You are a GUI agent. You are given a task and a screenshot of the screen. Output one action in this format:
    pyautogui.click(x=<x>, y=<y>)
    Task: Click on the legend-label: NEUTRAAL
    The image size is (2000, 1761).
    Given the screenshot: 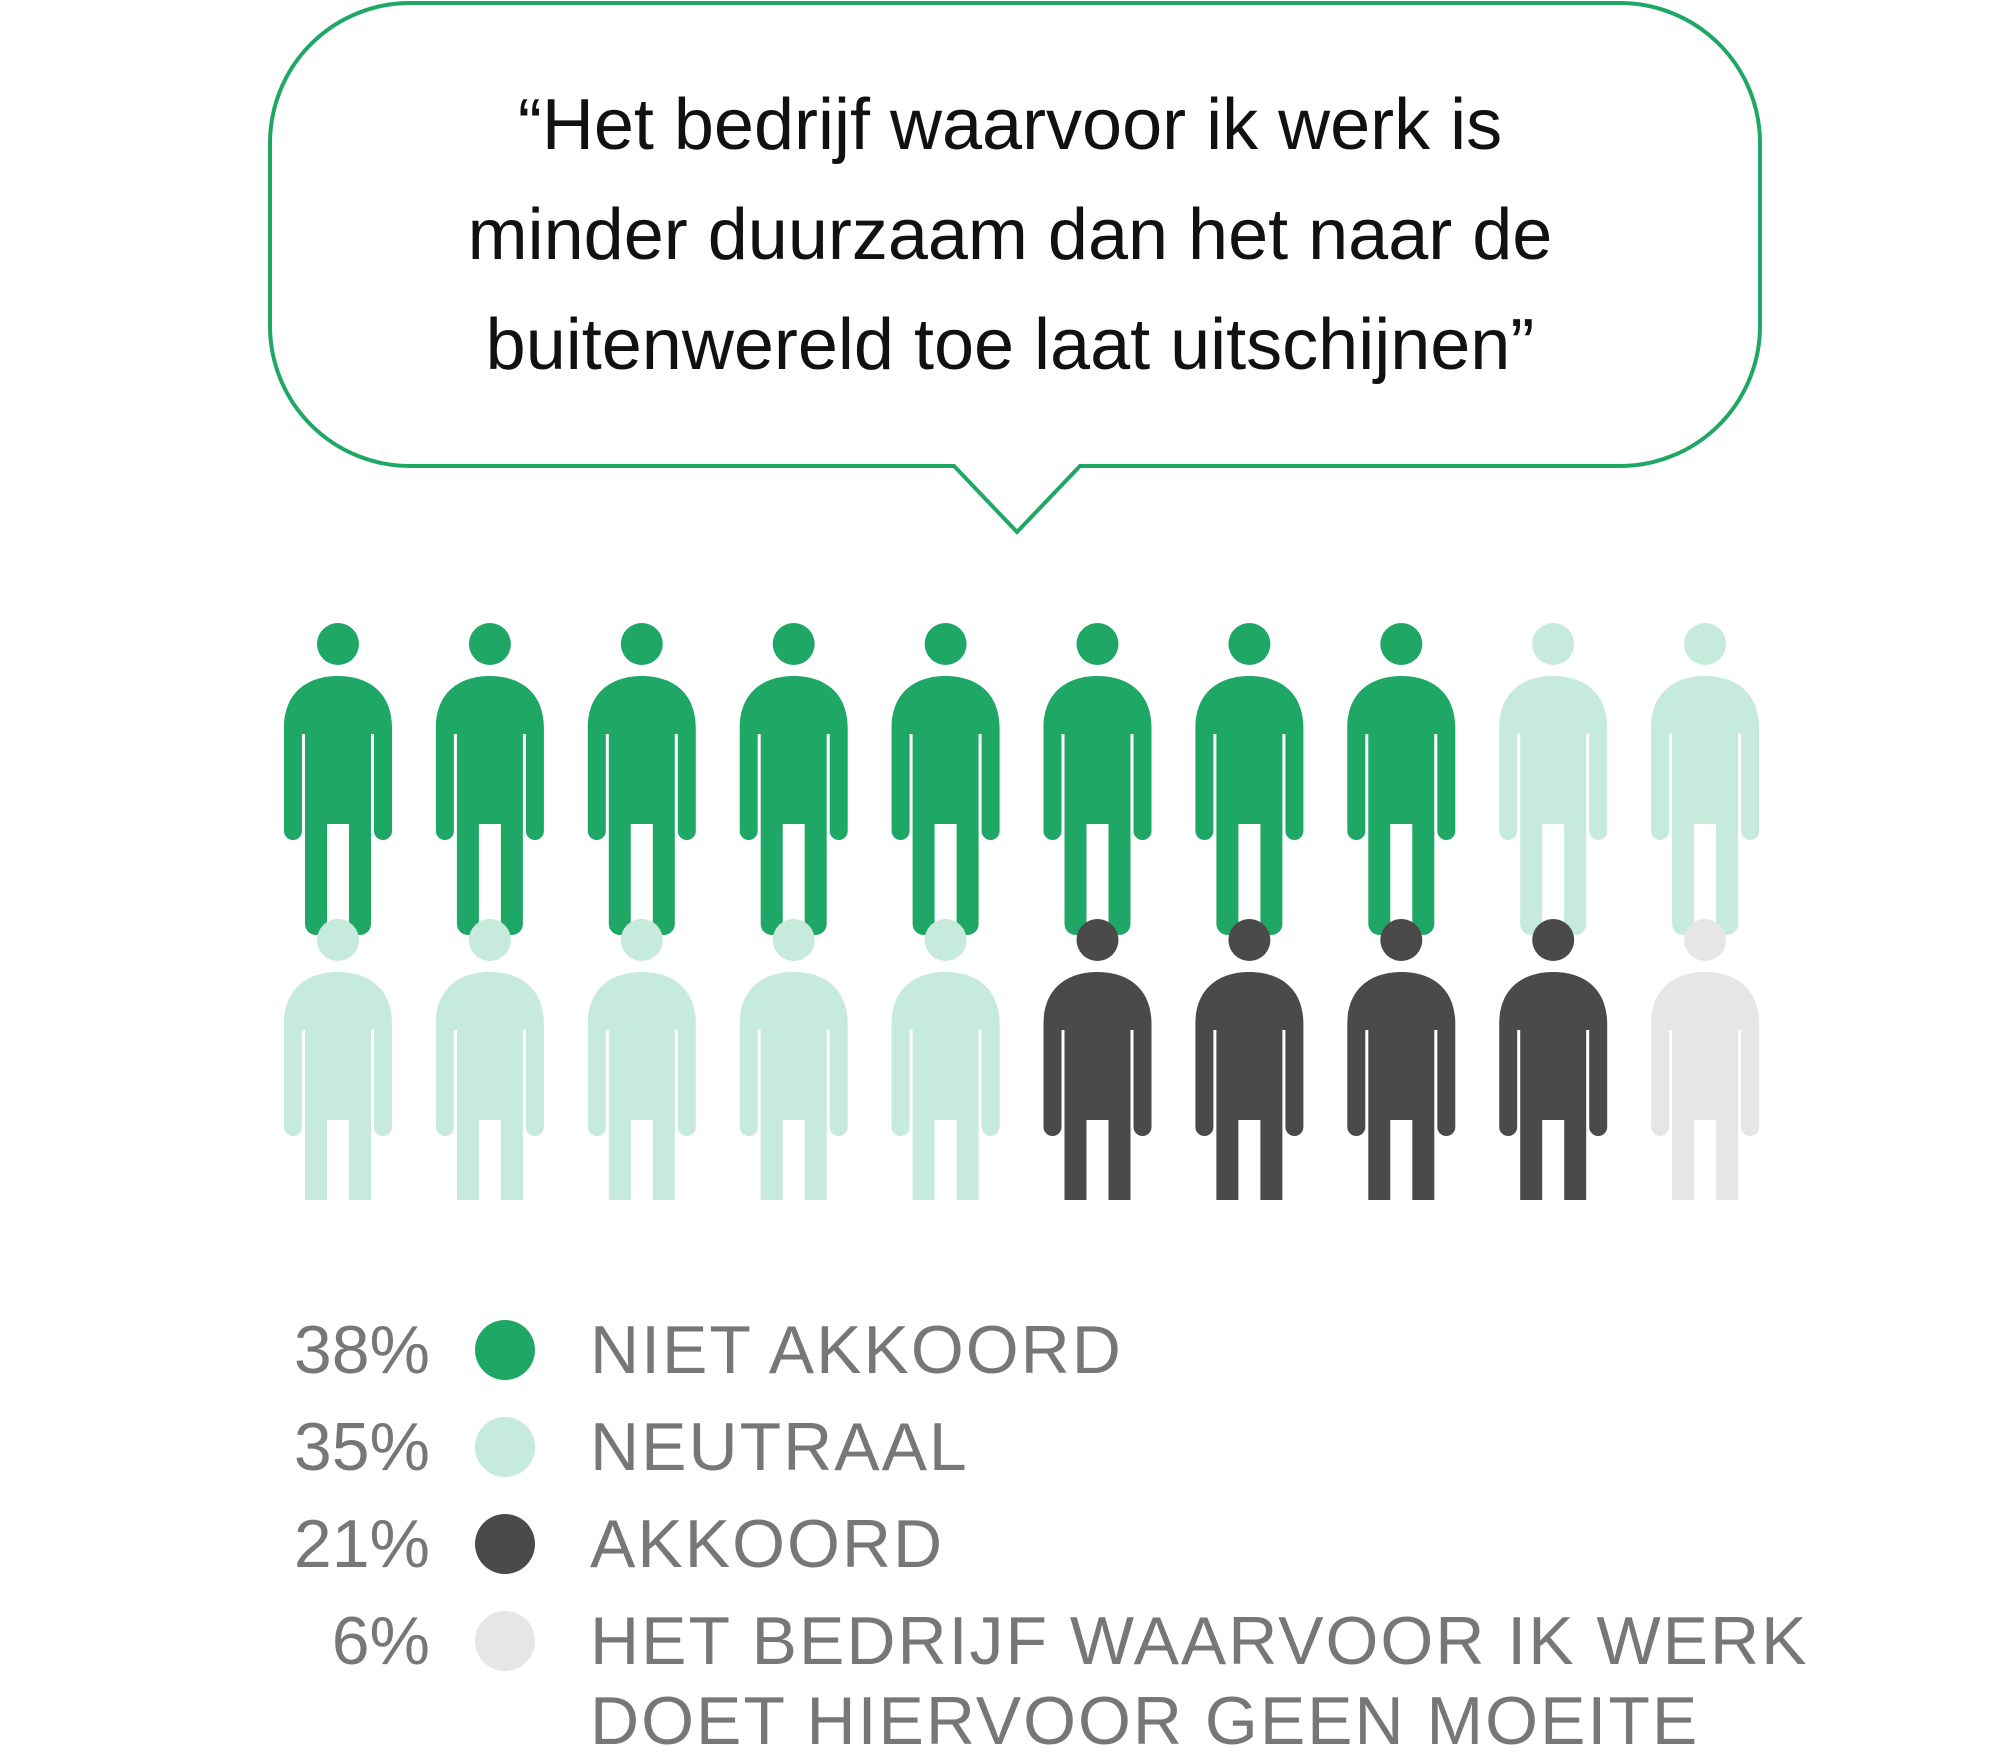 What is the action you would take?
    pyautogui.click(x=779, y=1447)
    